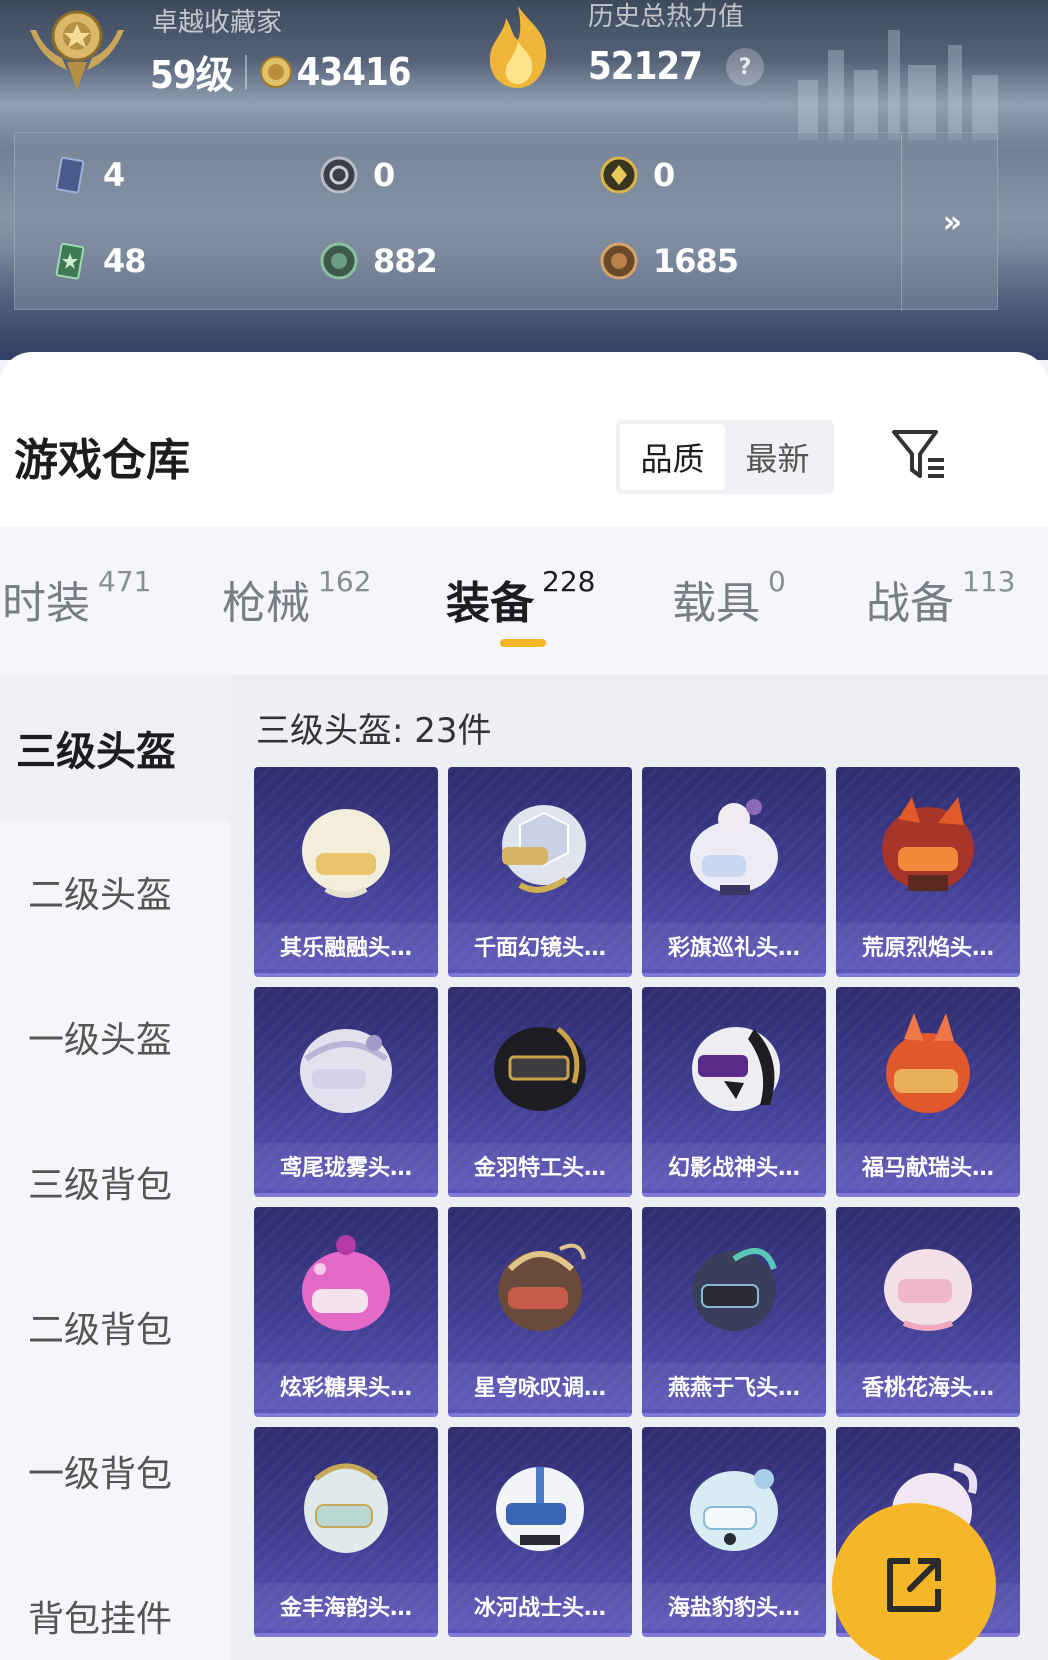 The width and height of the screenshot is (1048, 1660). What do you see at coordinates (914, 1581) in the screenshot?
I see `share-button` at bounding box center [914, 1581].